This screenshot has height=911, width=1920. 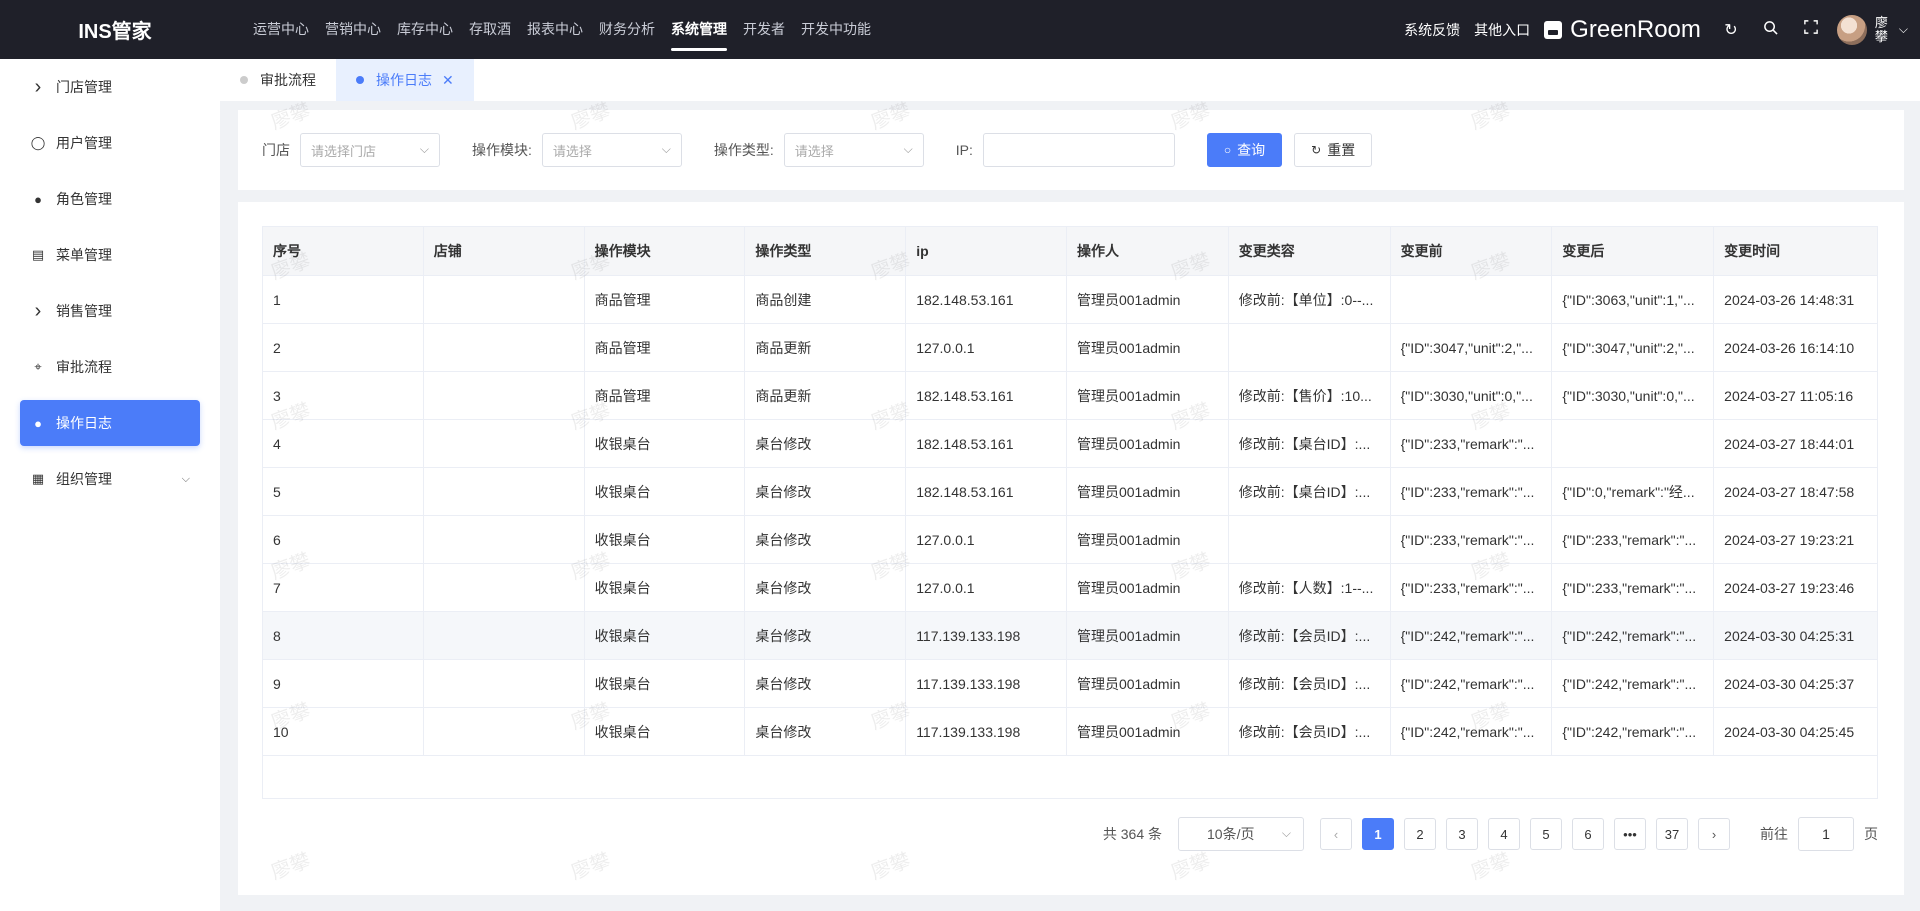 What do you see at coordinates (622, 299) in the screenshot?
I see `table-cell-text: 商品管理` at bounding box center [622, 299].